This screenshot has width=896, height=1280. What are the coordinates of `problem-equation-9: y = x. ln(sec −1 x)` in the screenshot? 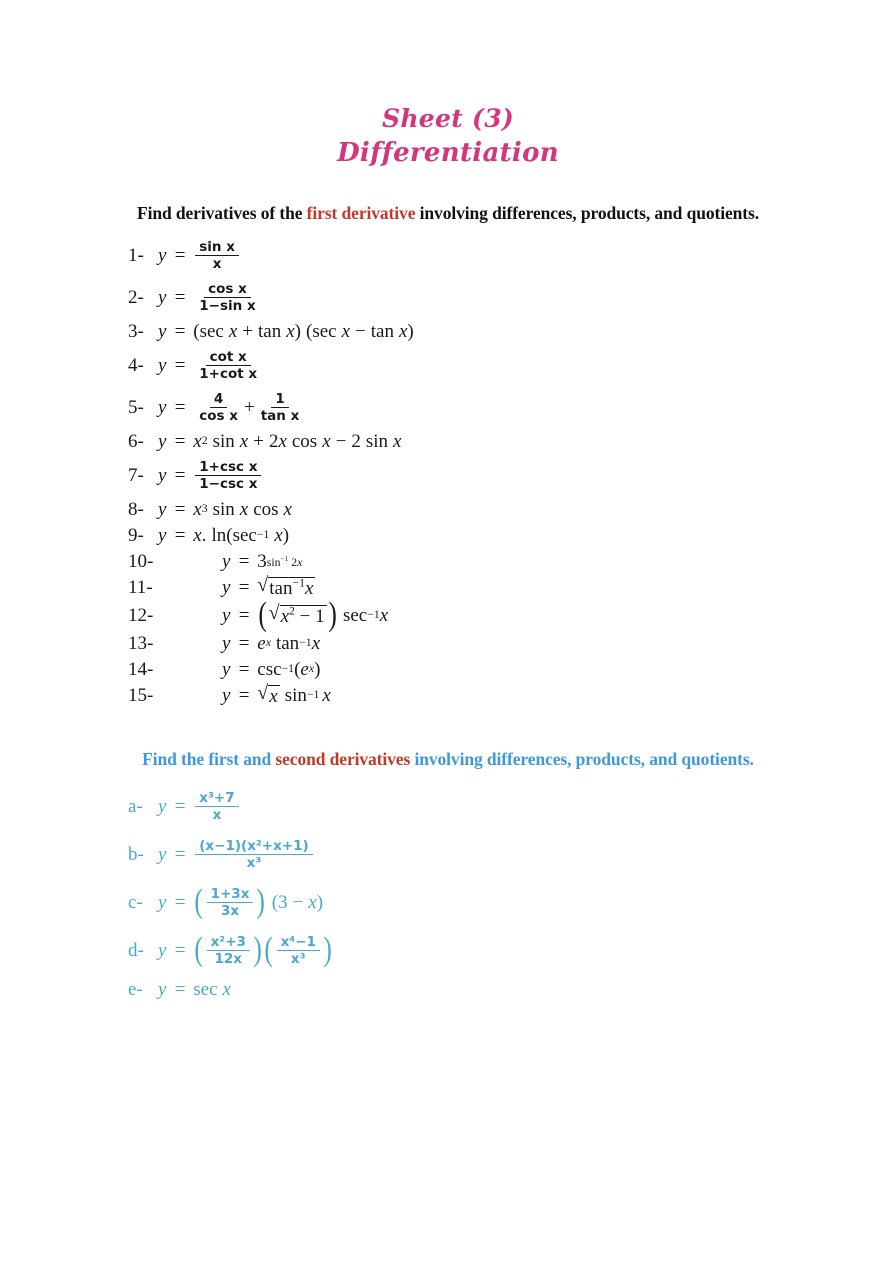 It's located at (224, 535).